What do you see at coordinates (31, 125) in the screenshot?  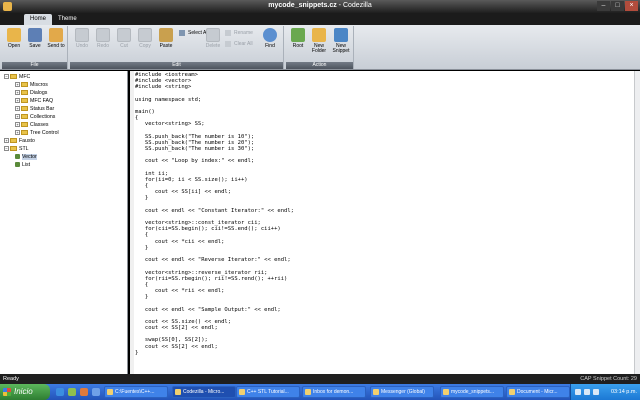 I see `tree-node: + Classes` at bounding box center [31, 125].